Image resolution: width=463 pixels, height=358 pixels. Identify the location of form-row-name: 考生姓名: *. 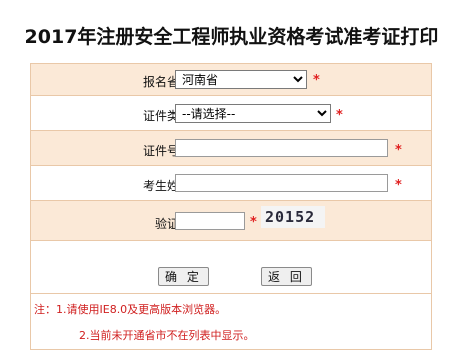
(231, 183).